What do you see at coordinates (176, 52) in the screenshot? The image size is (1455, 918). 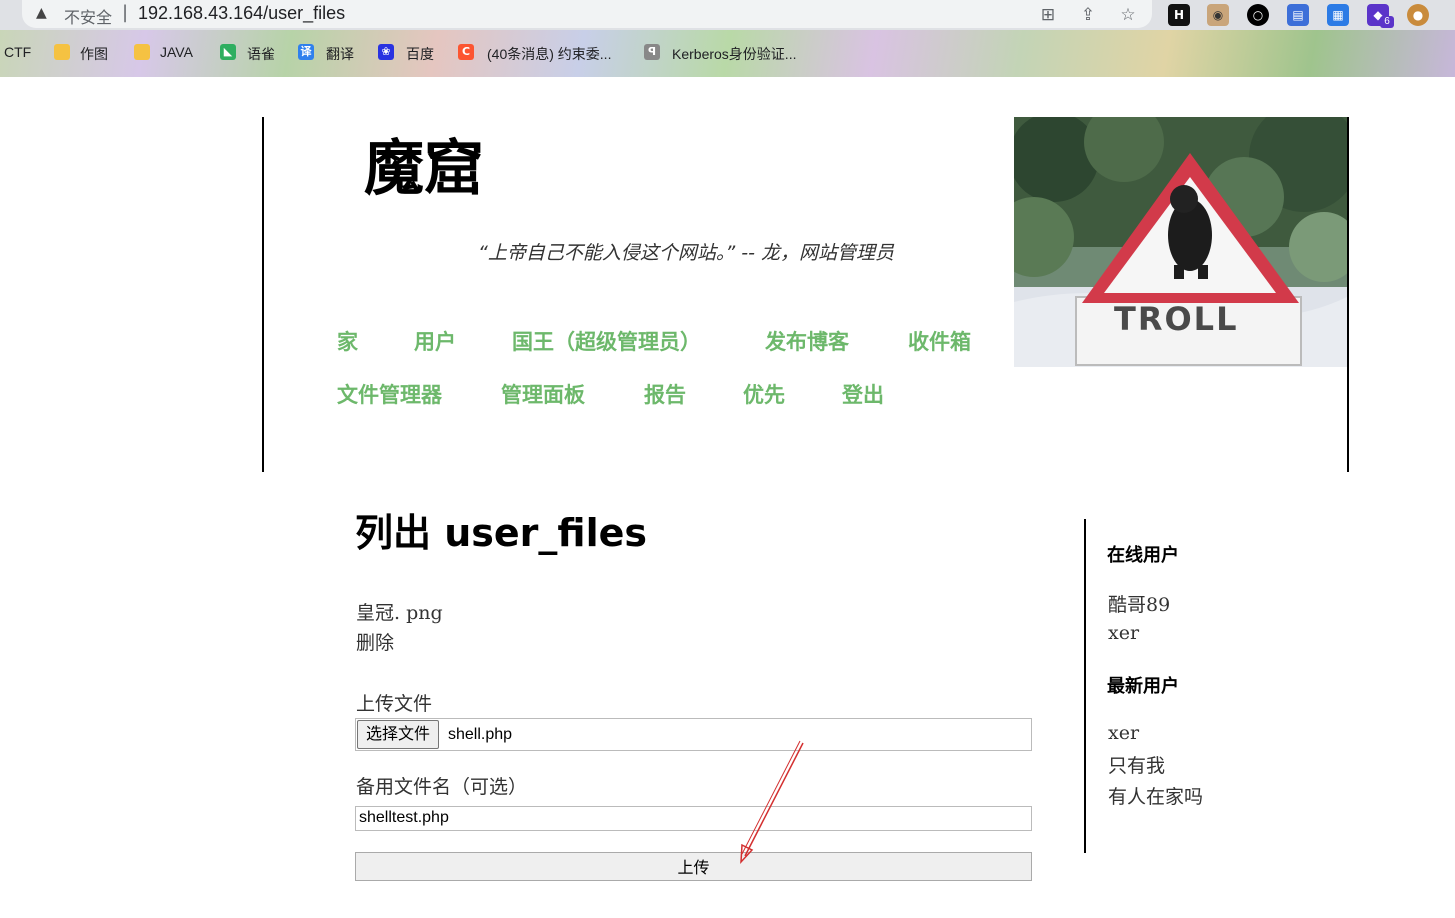 I see `bookmark-java: JAVA` at bounding box center [176, 52].